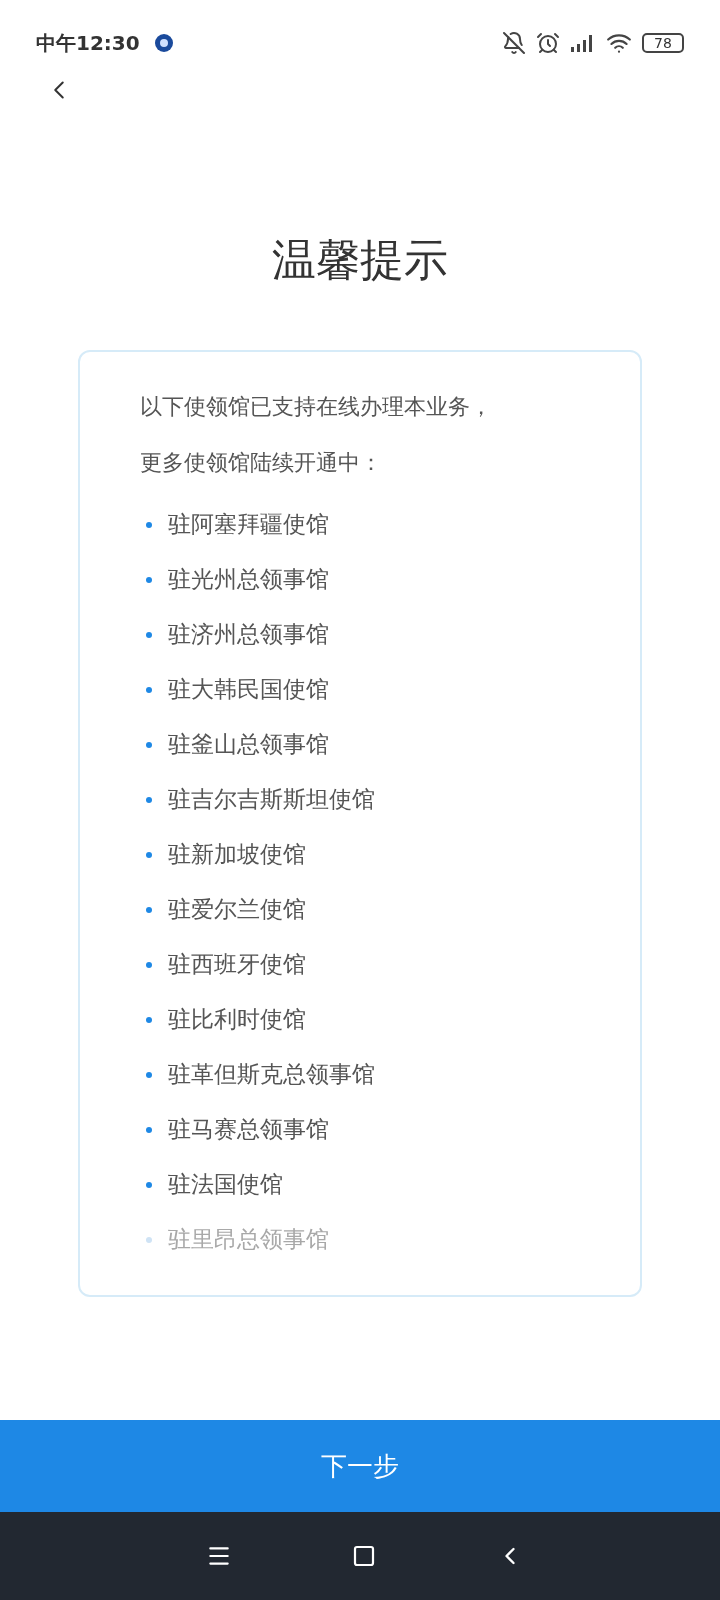 Image resolution: width=720 pixels, height=1600 pixels. I want to click on consulate-item: 驻法国使馆, so click(225, 1185).